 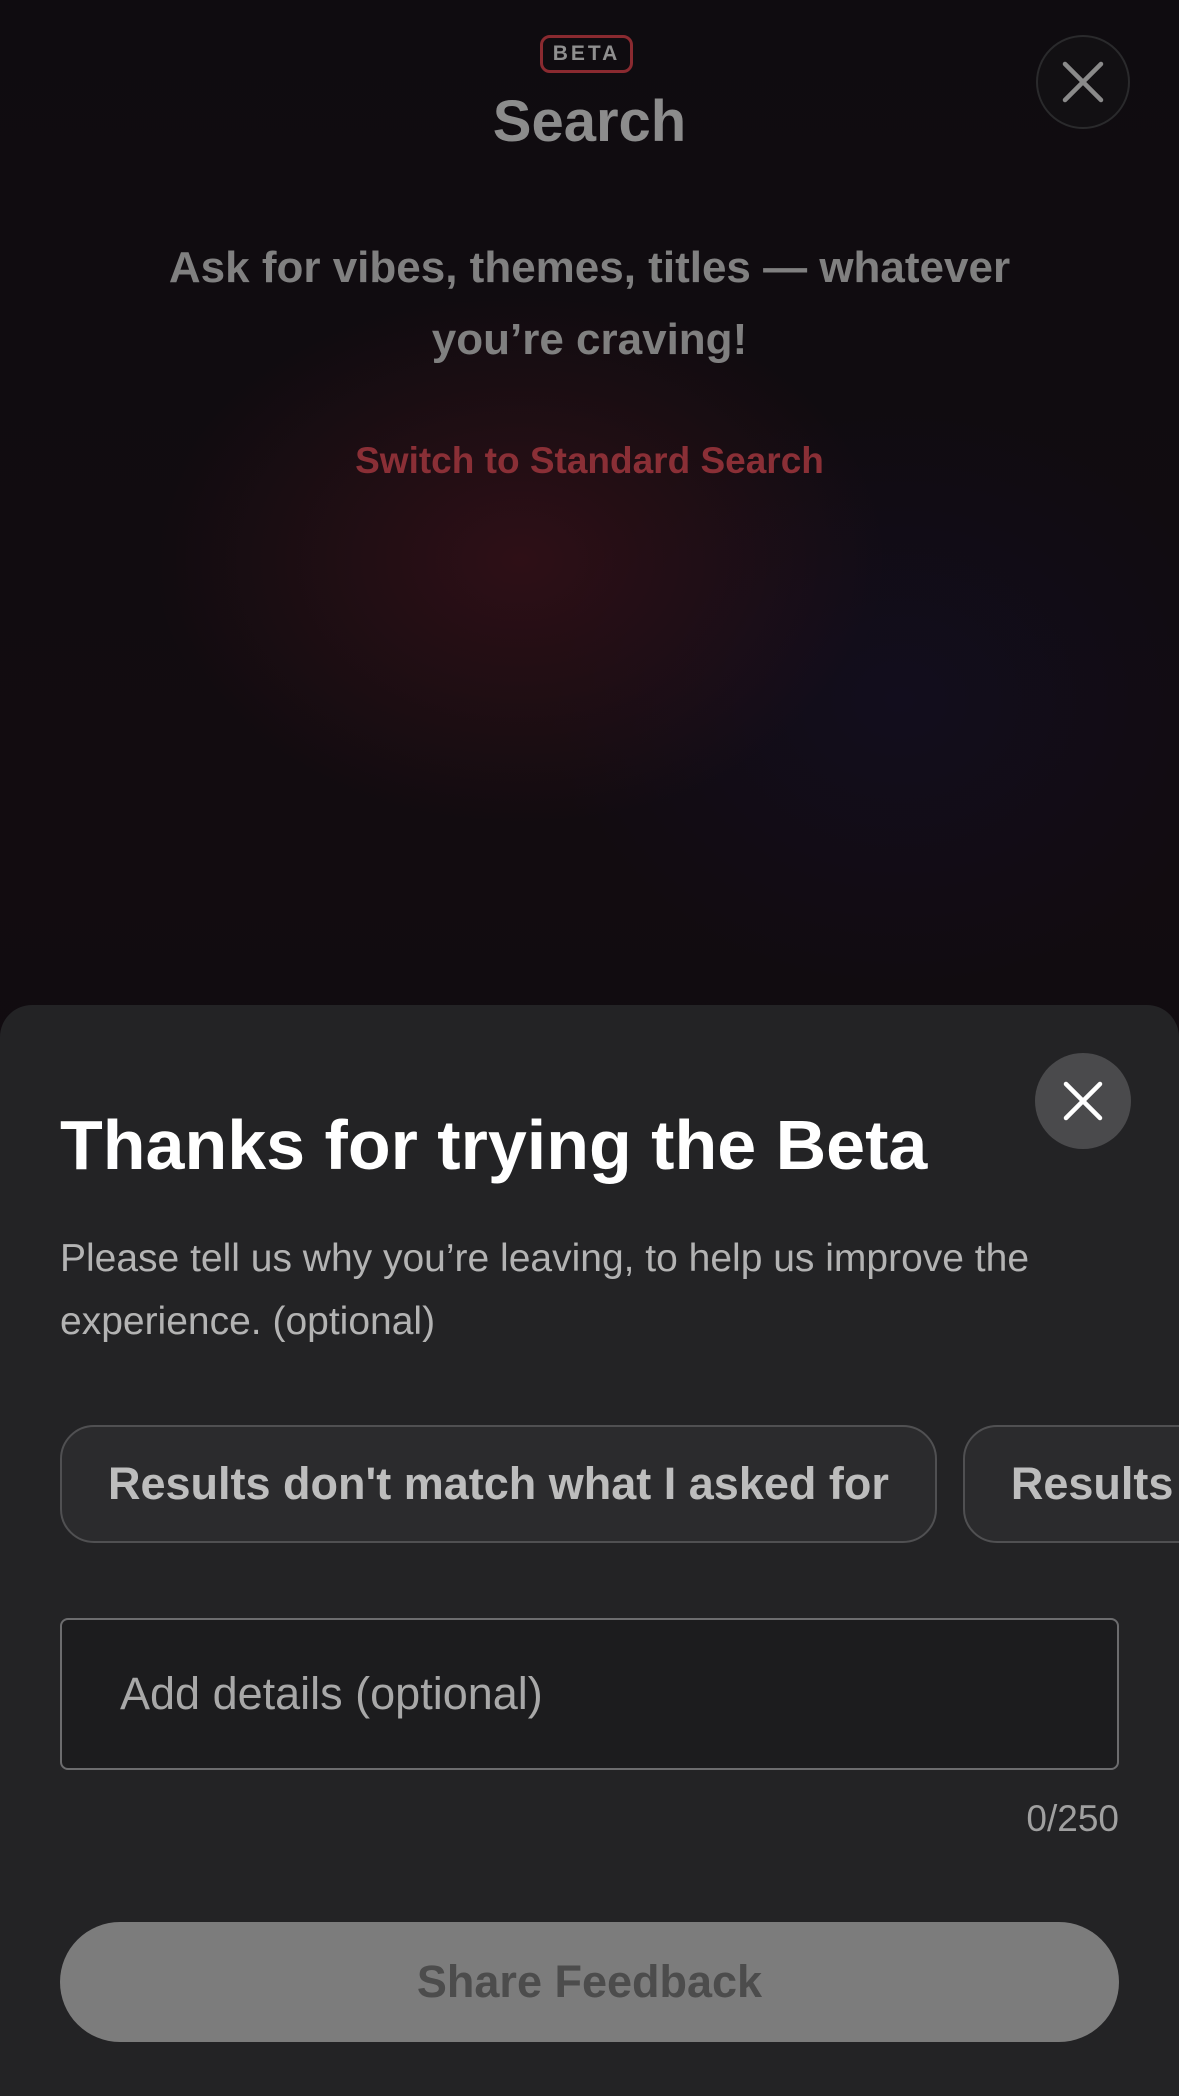 What do you see at coordinates (498, 1484) in the screenshot?
I see `reason-chip: Results don't match what I asked for` at bounding box center [498, 1484].